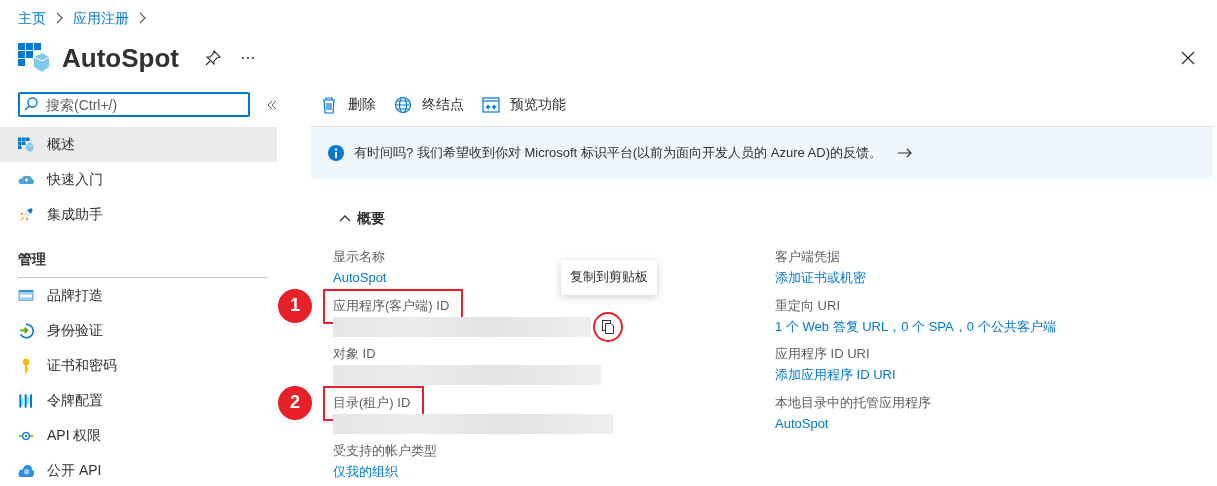 Image resolution: width=1217 pixels, height=486 pixels. What do you see at coordinates (820, 278) in the screenshot?
I see `field-link: 添加证书或机密` at bounding box center [820, 278].